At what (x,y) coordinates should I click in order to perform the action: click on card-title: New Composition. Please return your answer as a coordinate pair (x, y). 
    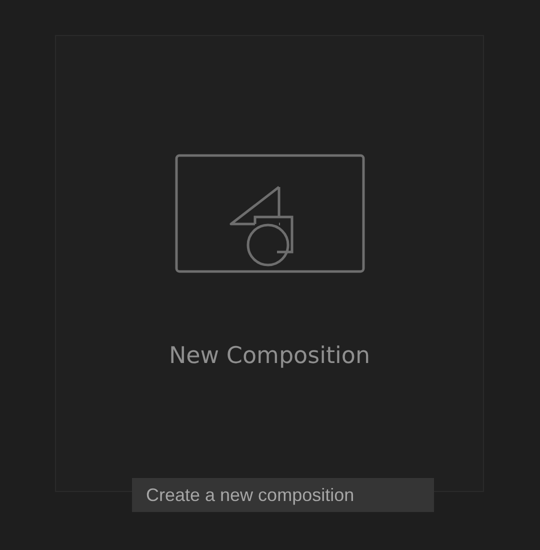
    Looking at the image, I should click on (269, 356).